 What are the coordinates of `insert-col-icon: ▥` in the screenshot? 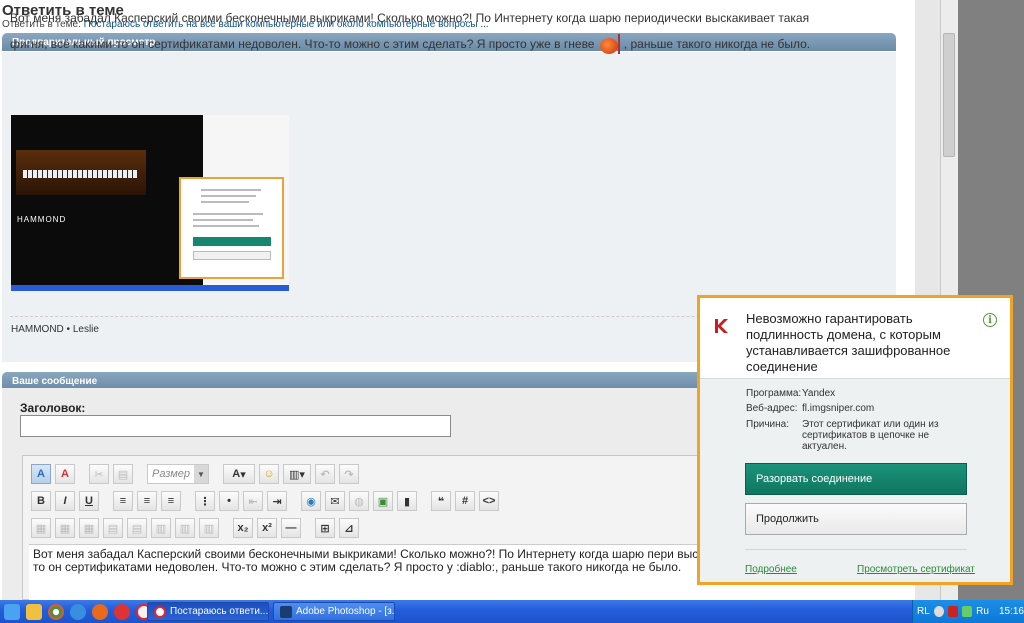 It's located at (161, 528).